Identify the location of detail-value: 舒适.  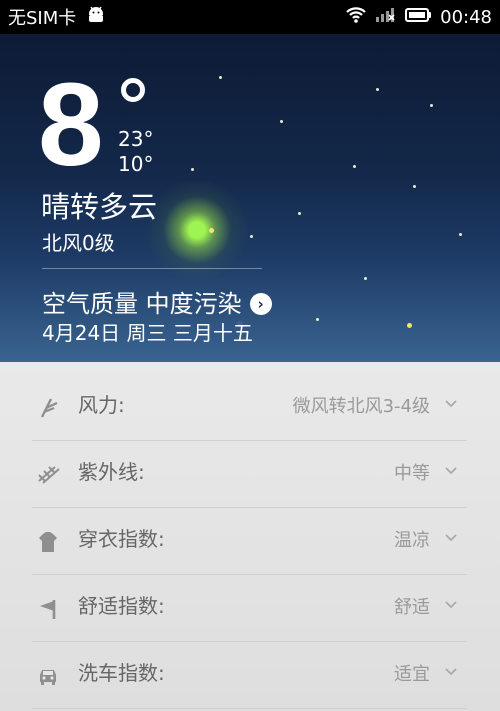
(412, 607).